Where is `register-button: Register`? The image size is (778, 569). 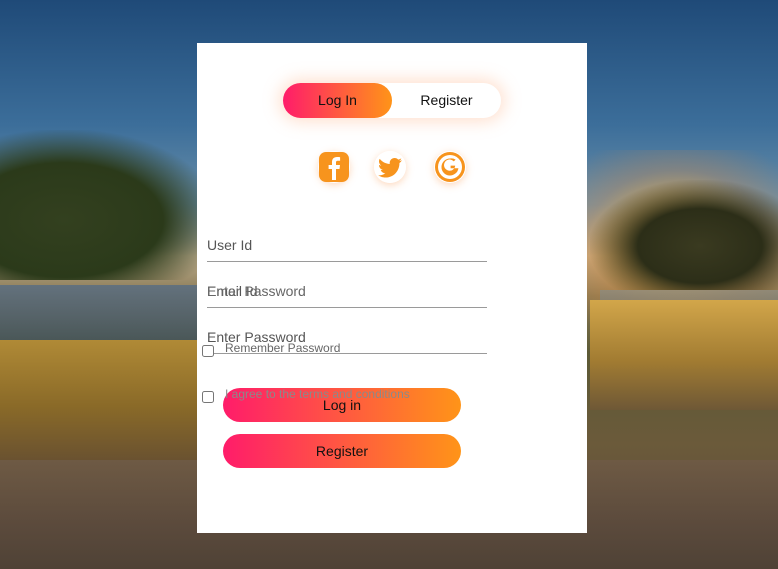 register-button: Register is located at coordinates (342, 451).